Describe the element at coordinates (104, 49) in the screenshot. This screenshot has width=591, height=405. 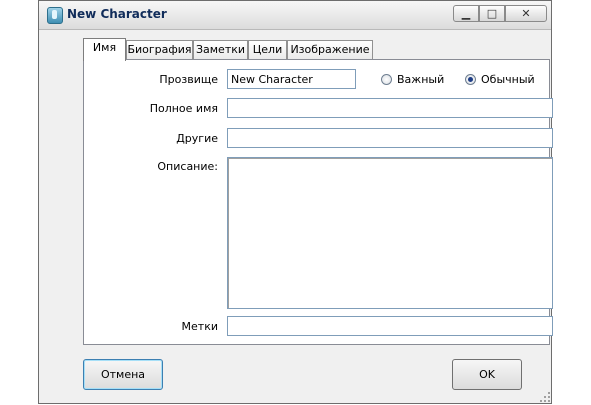
I see `tab-name: Имя` at that location.